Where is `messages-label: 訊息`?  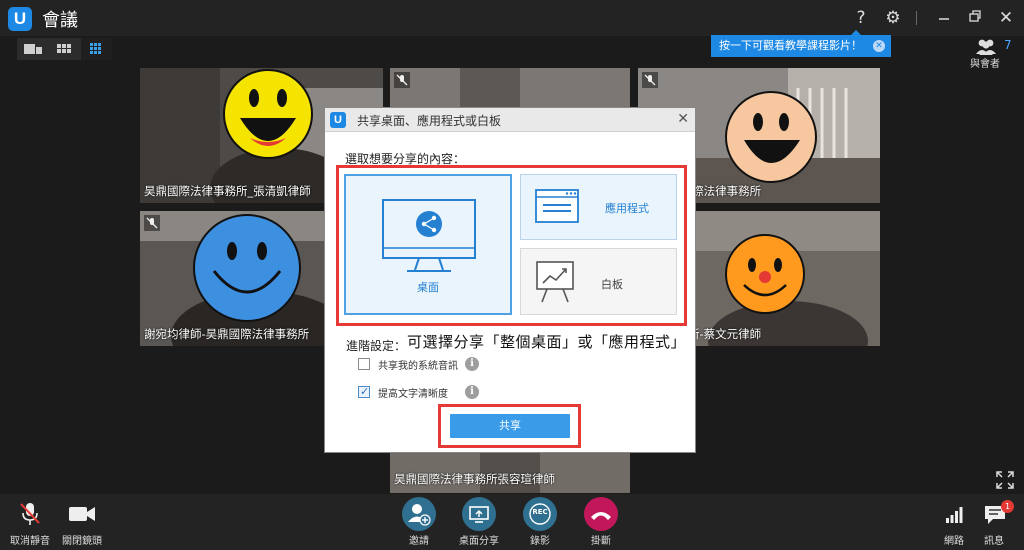
messages-label: 訊息 is located at coordinates (994, 541).